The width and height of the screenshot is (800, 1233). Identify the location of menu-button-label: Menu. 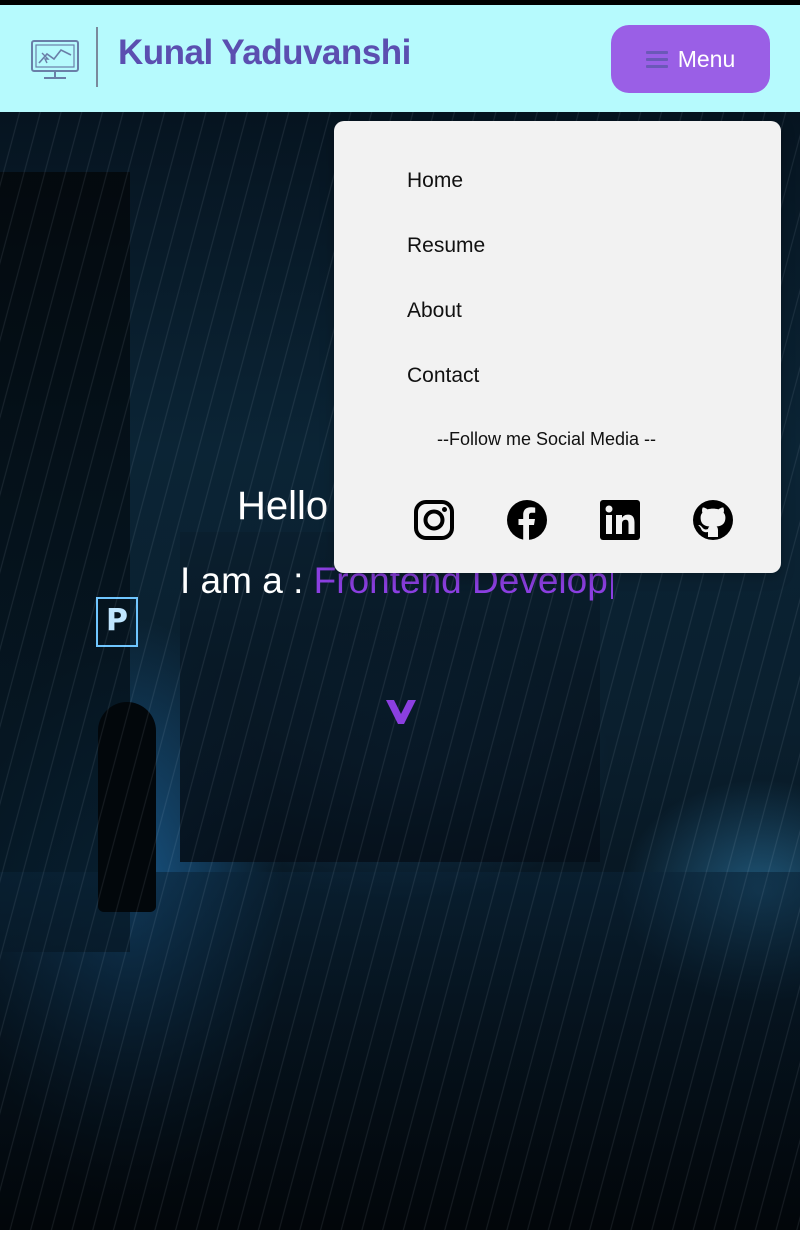
(706, 58).